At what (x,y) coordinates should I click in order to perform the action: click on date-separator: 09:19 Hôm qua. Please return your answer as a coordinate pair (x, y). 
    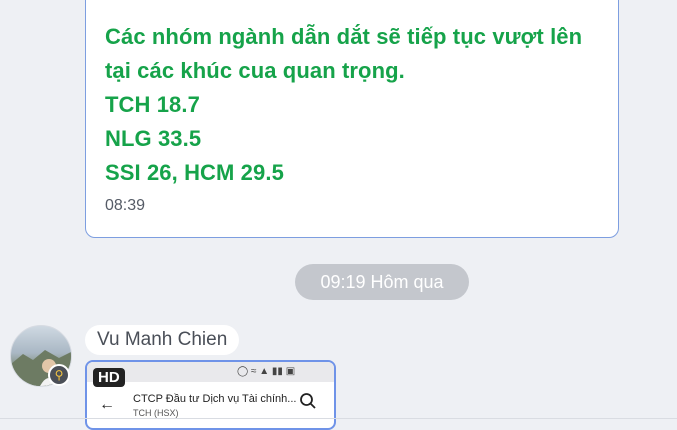
    Looking at the image, I should click on (382, 282).